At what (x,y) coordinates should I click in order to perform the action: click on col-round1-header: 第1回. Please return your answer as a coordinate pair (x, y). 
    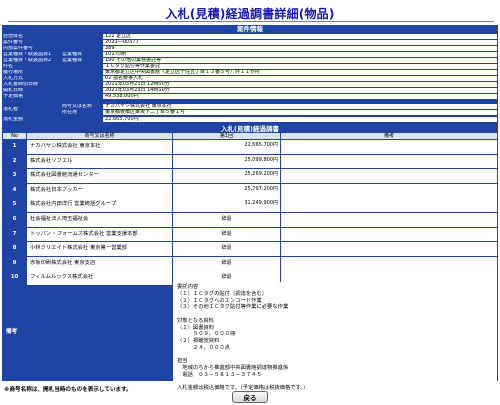
    Looking at the image, I should click on (226, 136).